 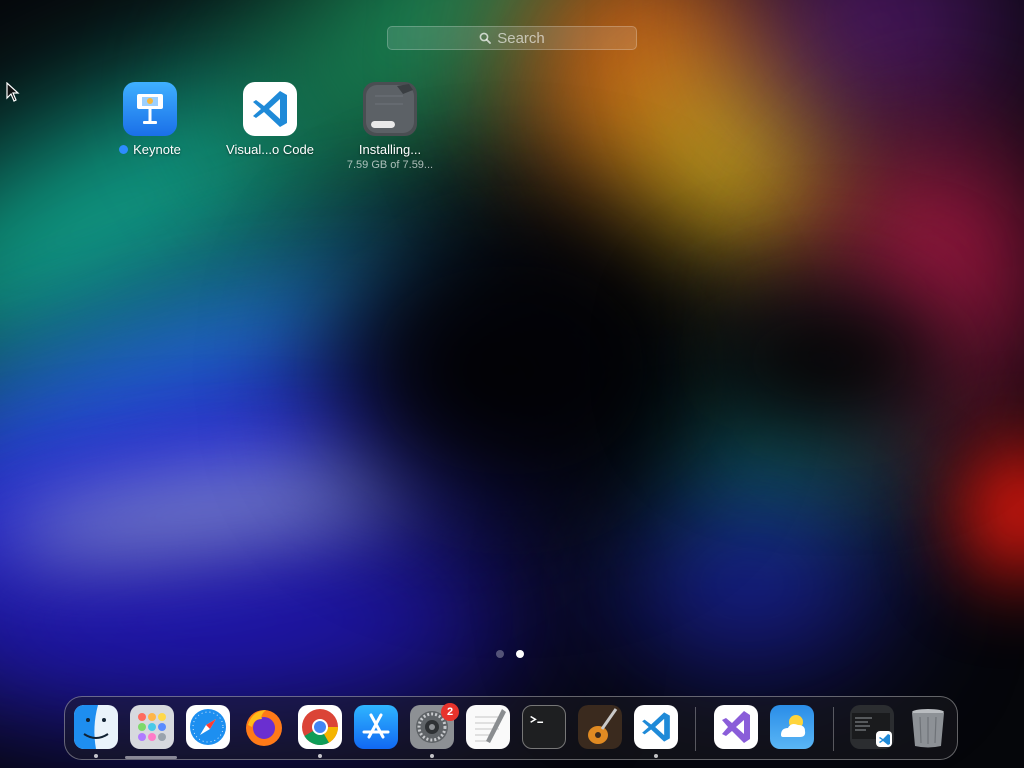 What do you see at coordinates (521, 38) in the screenshot?
I see `search-placeholder: Search` at bounding box center [521, 38].